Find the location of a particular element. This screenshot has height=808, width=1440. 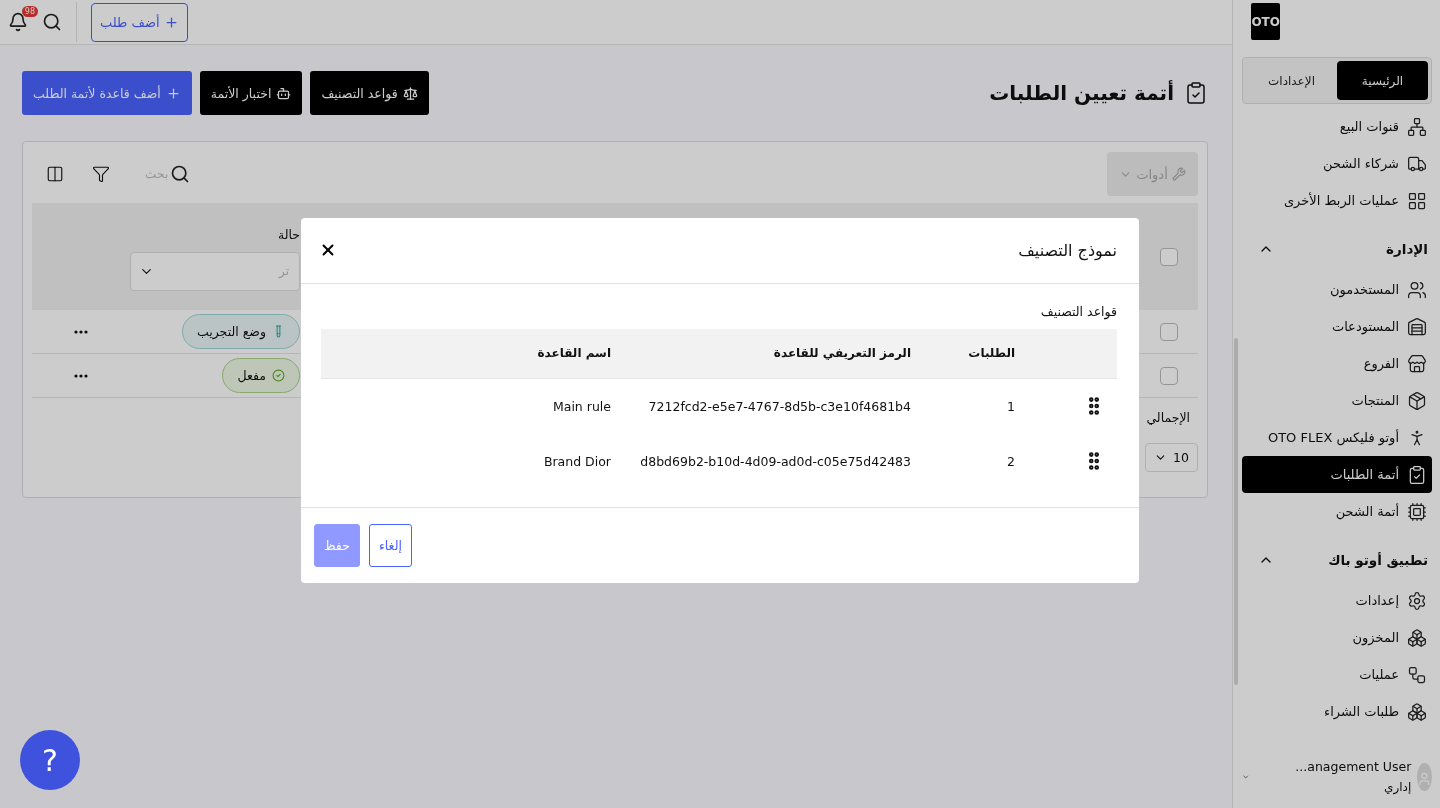

flow-icon is located at coordinates (1417, 674).